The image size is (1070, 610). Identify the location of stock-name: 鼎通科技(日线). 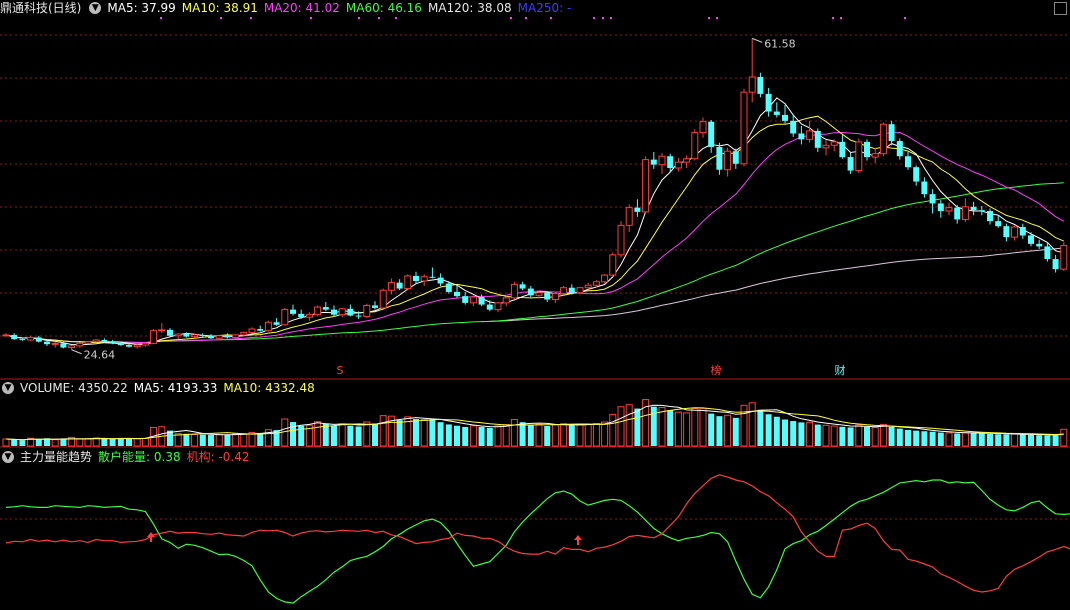
(41, 8).